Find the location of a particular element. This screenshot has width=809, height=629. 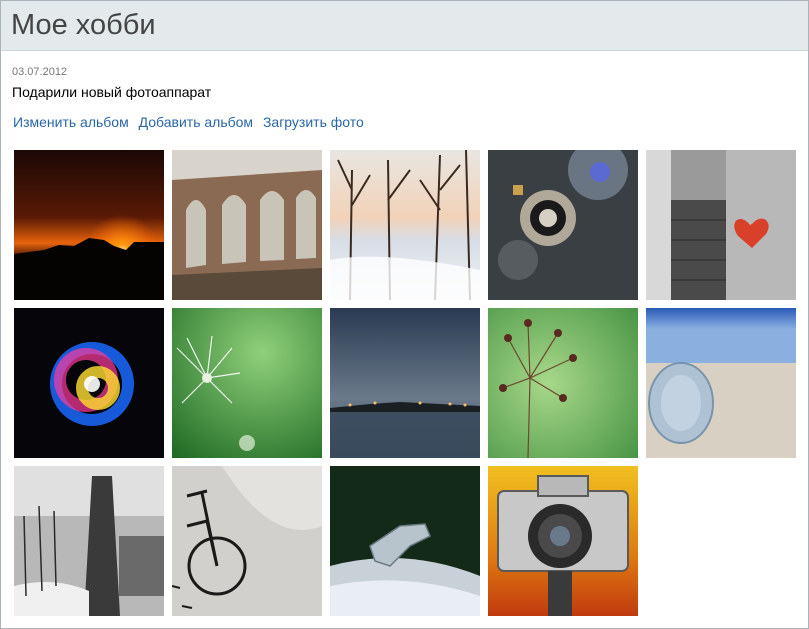

light-painting-swirl-image is located at coordinates (89, 383).